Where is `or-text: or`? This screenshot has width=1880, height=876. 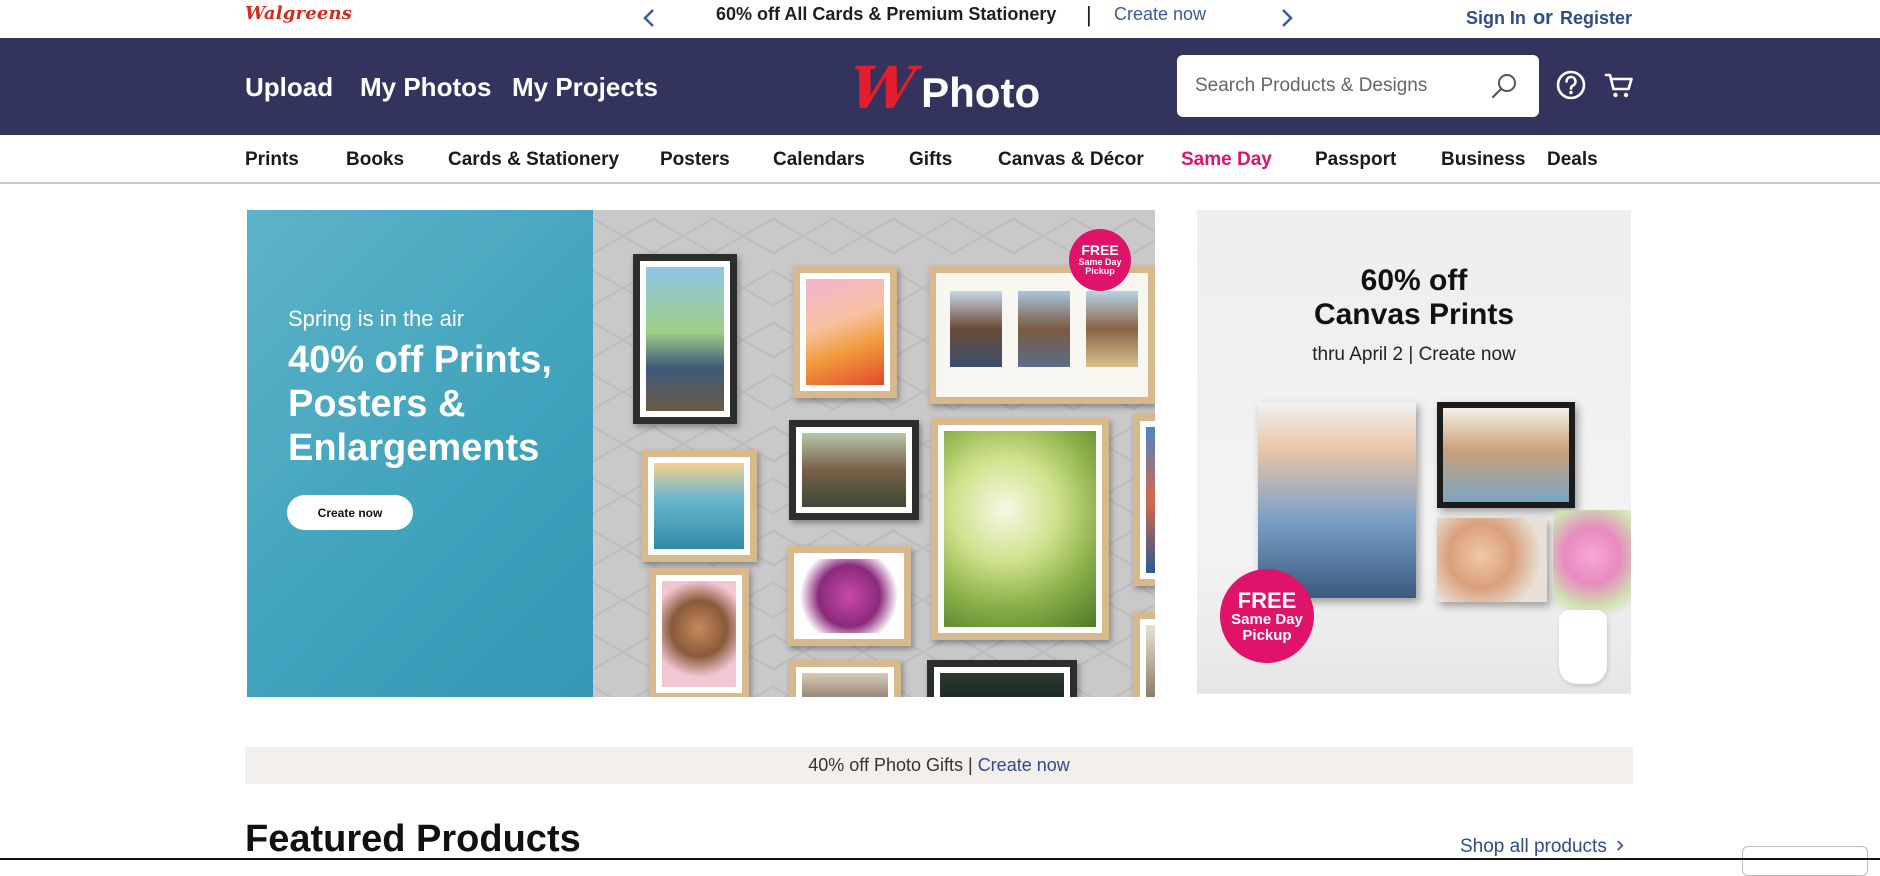
or-text: or is located at coordinates (1542, 18).